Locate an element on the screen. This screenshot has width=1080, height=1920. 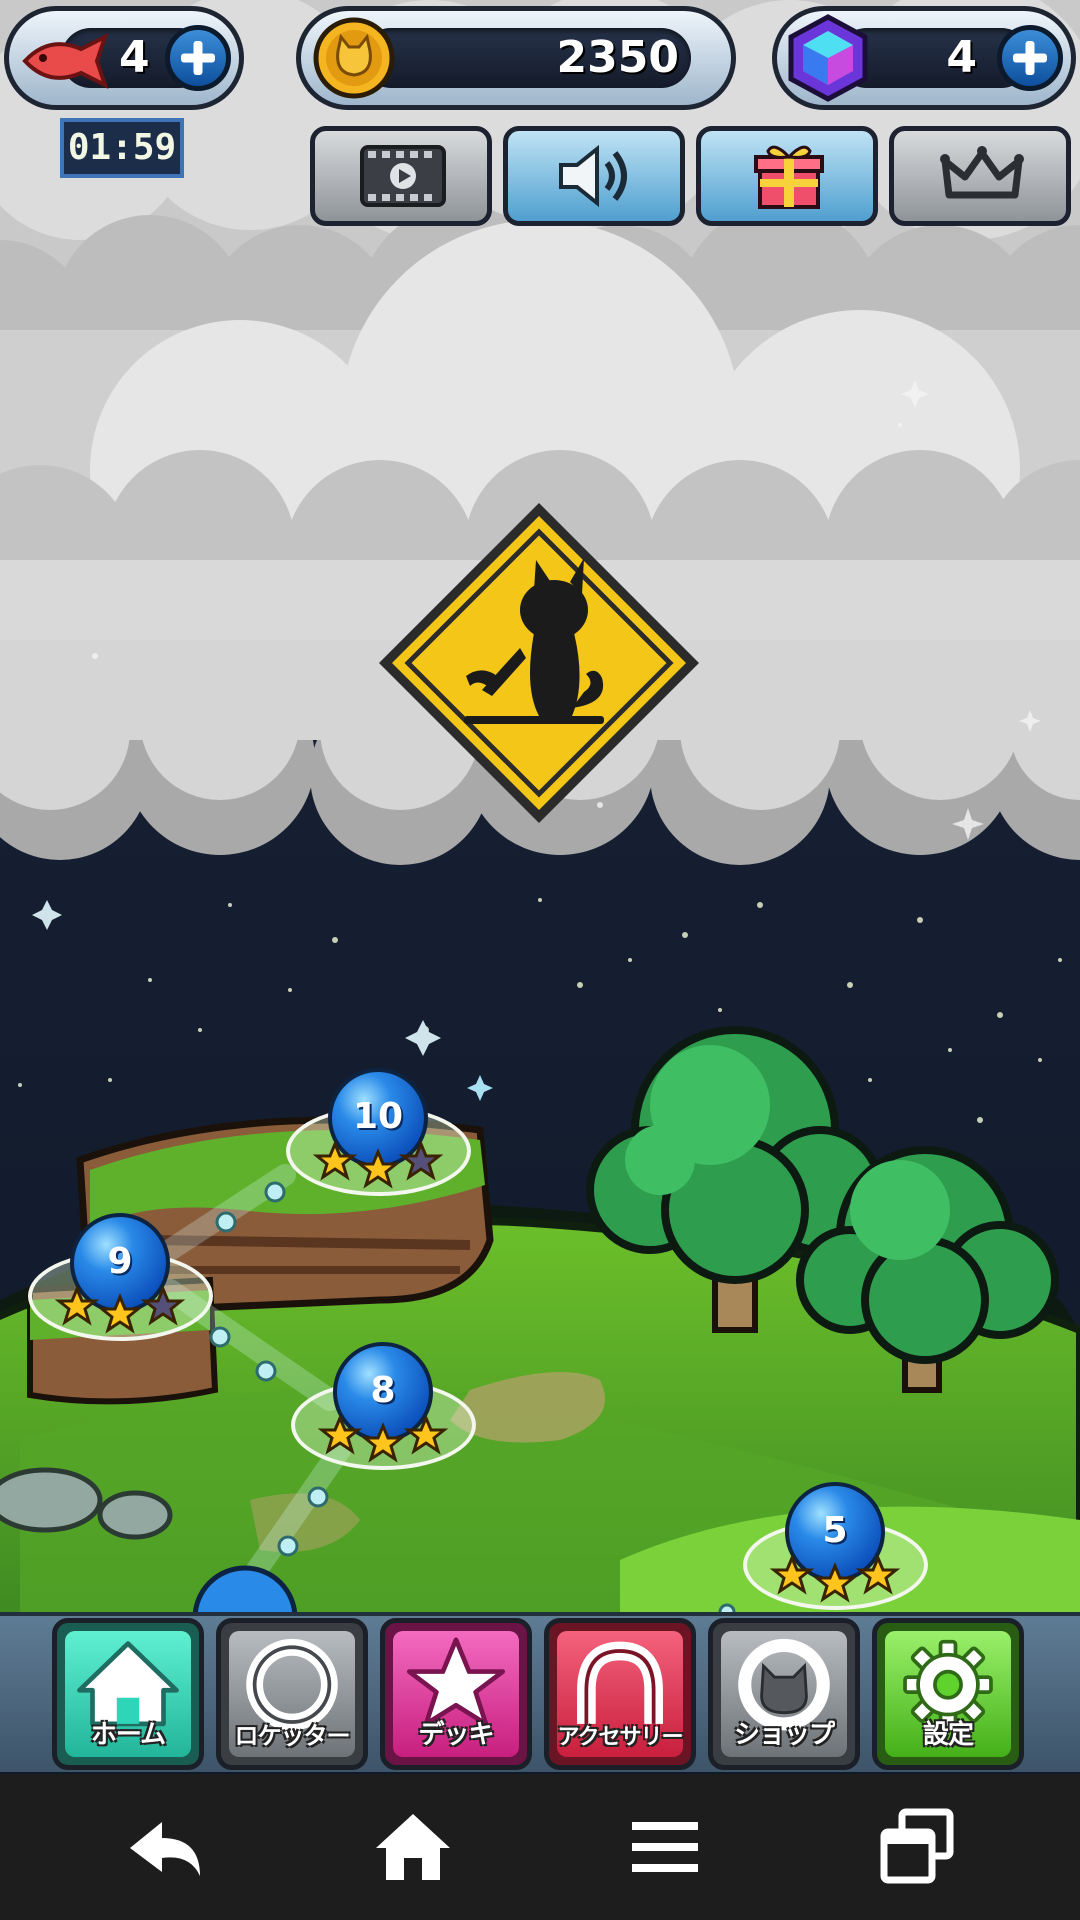
menu-home-label: ホーム is located at coordinates (128, 1735).